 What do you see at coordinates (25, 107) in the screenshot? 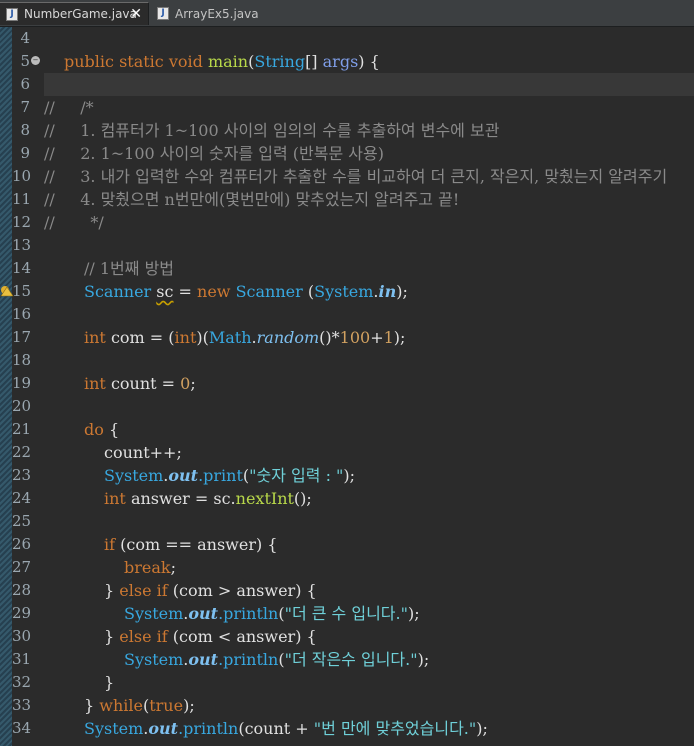
I see `line-number: 7` at bounding box center [25, 107].